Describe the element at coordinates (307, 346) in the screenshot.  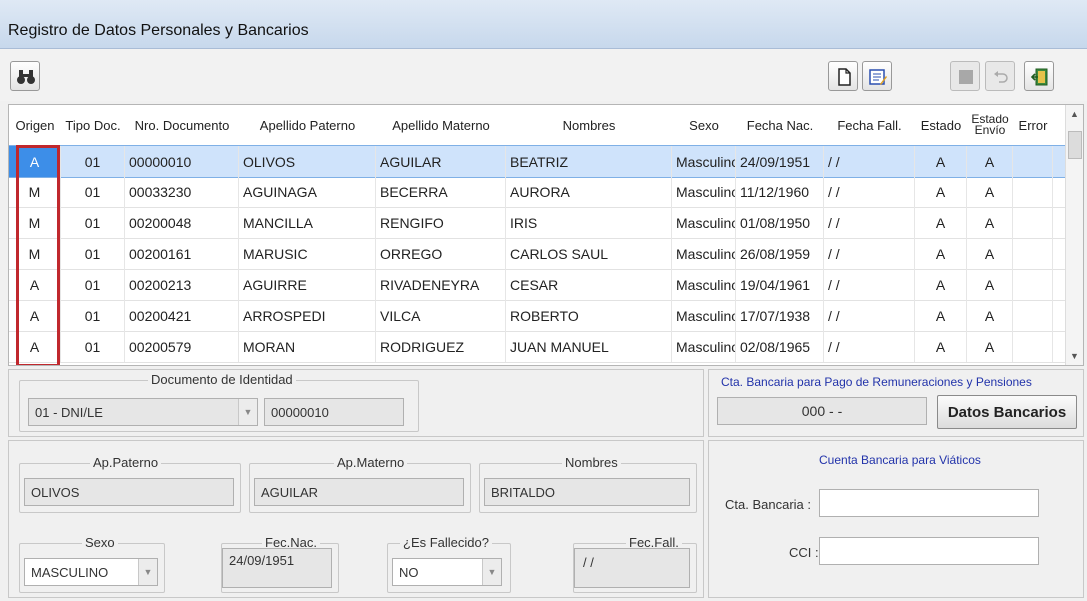
I see `cell-paterno: MORAN` at that location.